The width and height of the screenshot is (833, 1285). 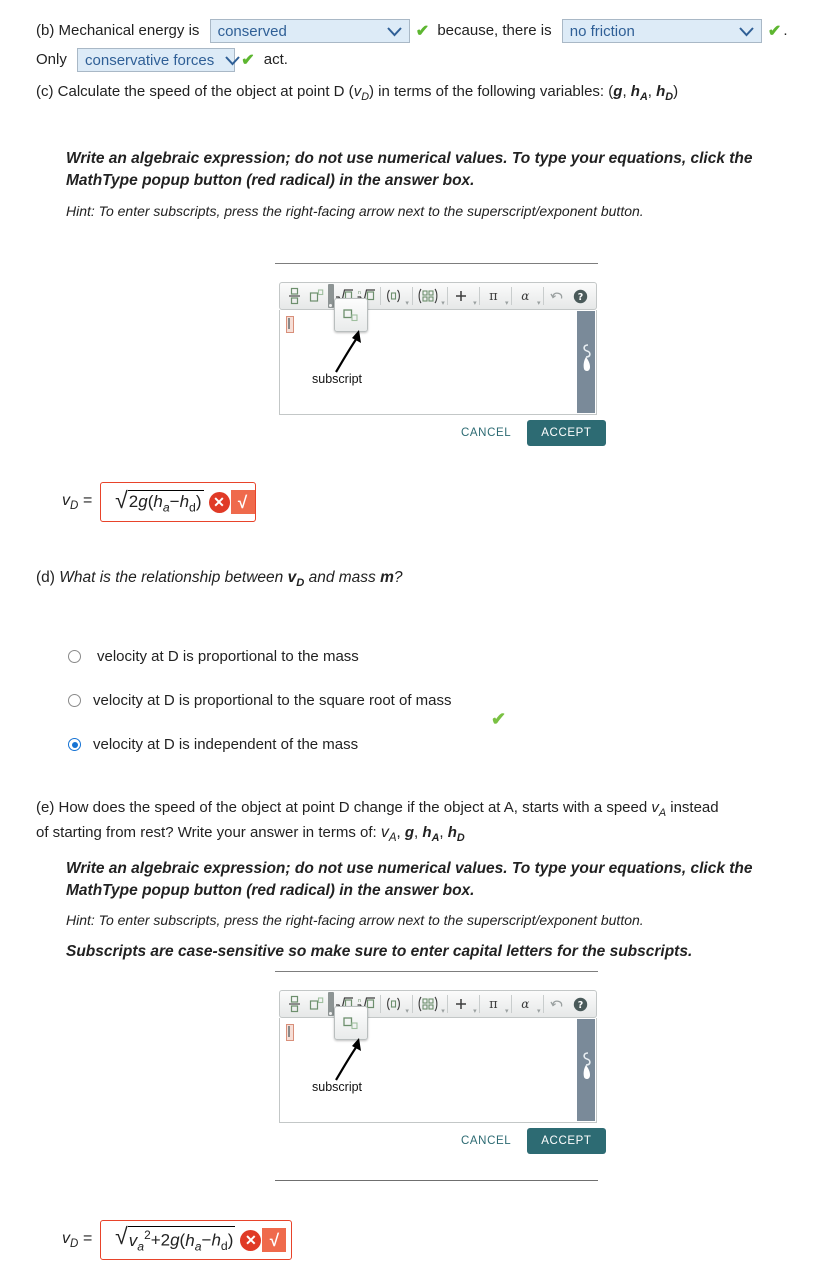 I want to click on part-b-line2: Only conservative forces ✔ act., so click(x=162, y=60).